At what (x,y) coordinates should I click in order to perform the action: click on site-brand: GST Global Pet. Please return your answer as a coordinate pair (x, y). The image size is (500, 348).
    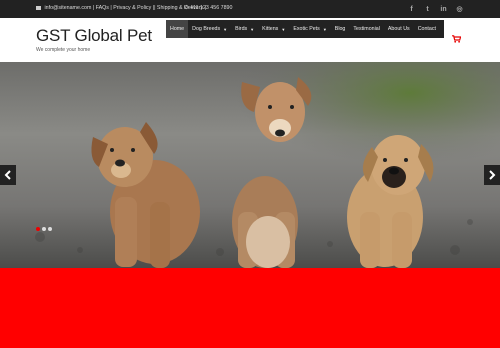
    Looking at the image, I should click on (94, 36).